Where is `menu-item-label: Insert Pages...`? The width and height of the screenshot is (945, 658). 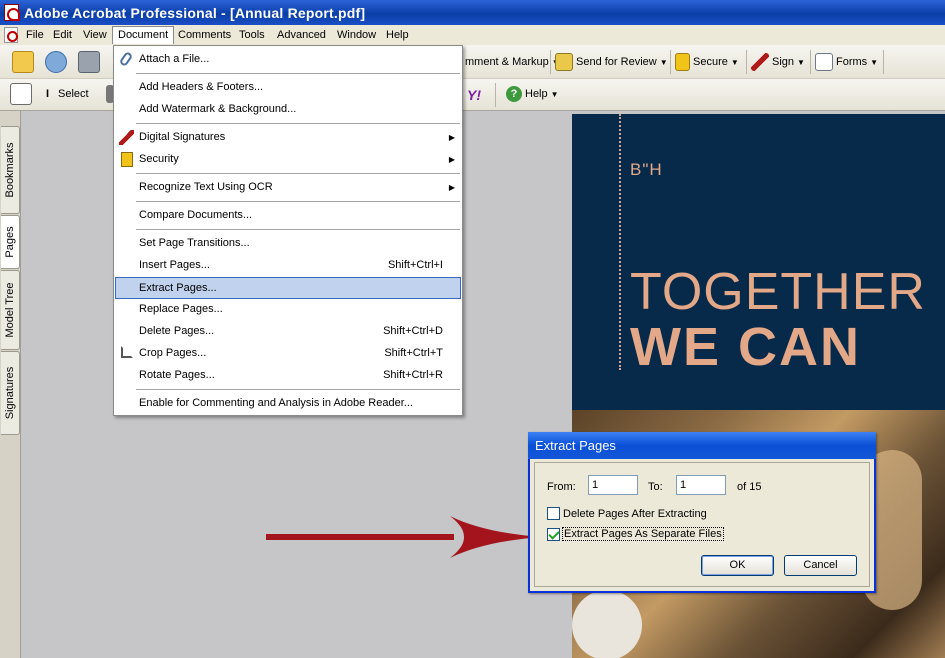 menu-item-label: Insert Pages... is located at coordinates (174, 265).